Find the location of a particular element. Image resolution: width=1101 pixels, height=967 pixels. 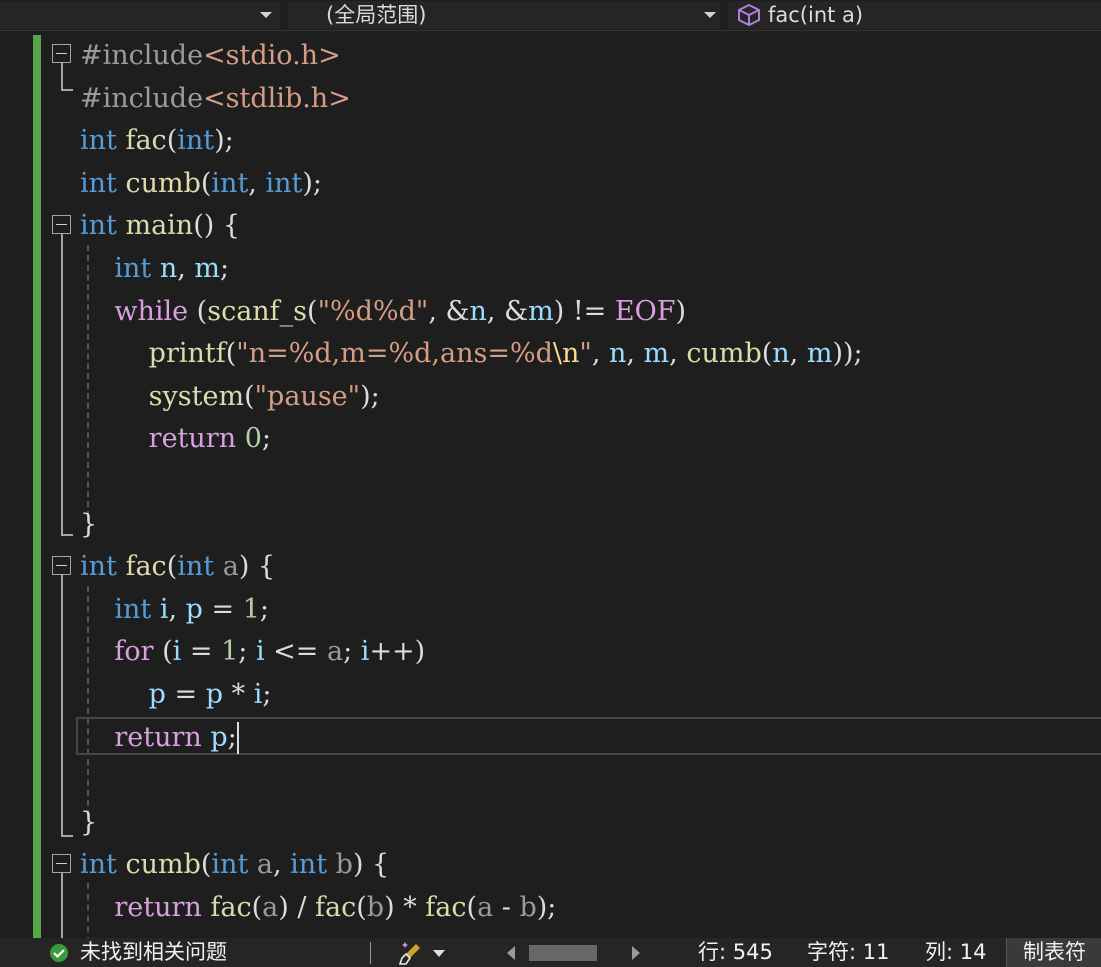

code-line: int n, m; is located at coordinates (154, 269).